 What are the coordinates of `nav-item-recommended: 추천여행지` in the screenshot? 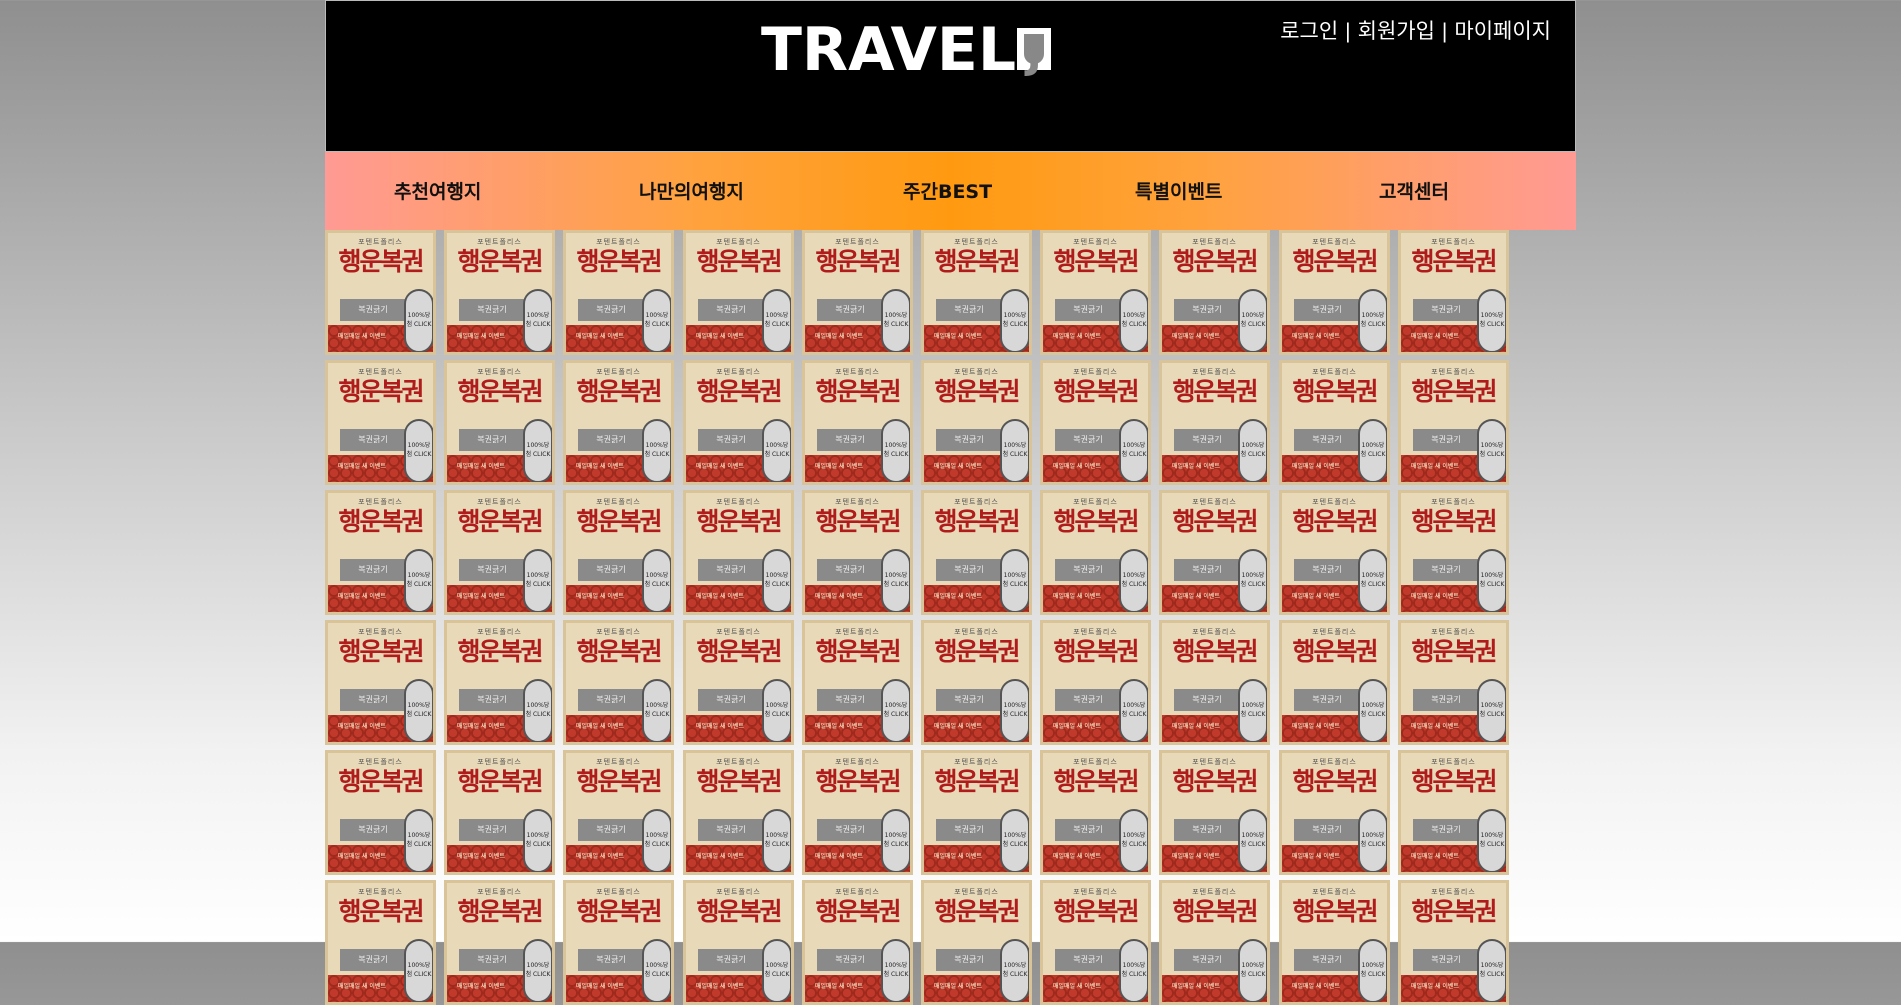 It's located at (437, 190).